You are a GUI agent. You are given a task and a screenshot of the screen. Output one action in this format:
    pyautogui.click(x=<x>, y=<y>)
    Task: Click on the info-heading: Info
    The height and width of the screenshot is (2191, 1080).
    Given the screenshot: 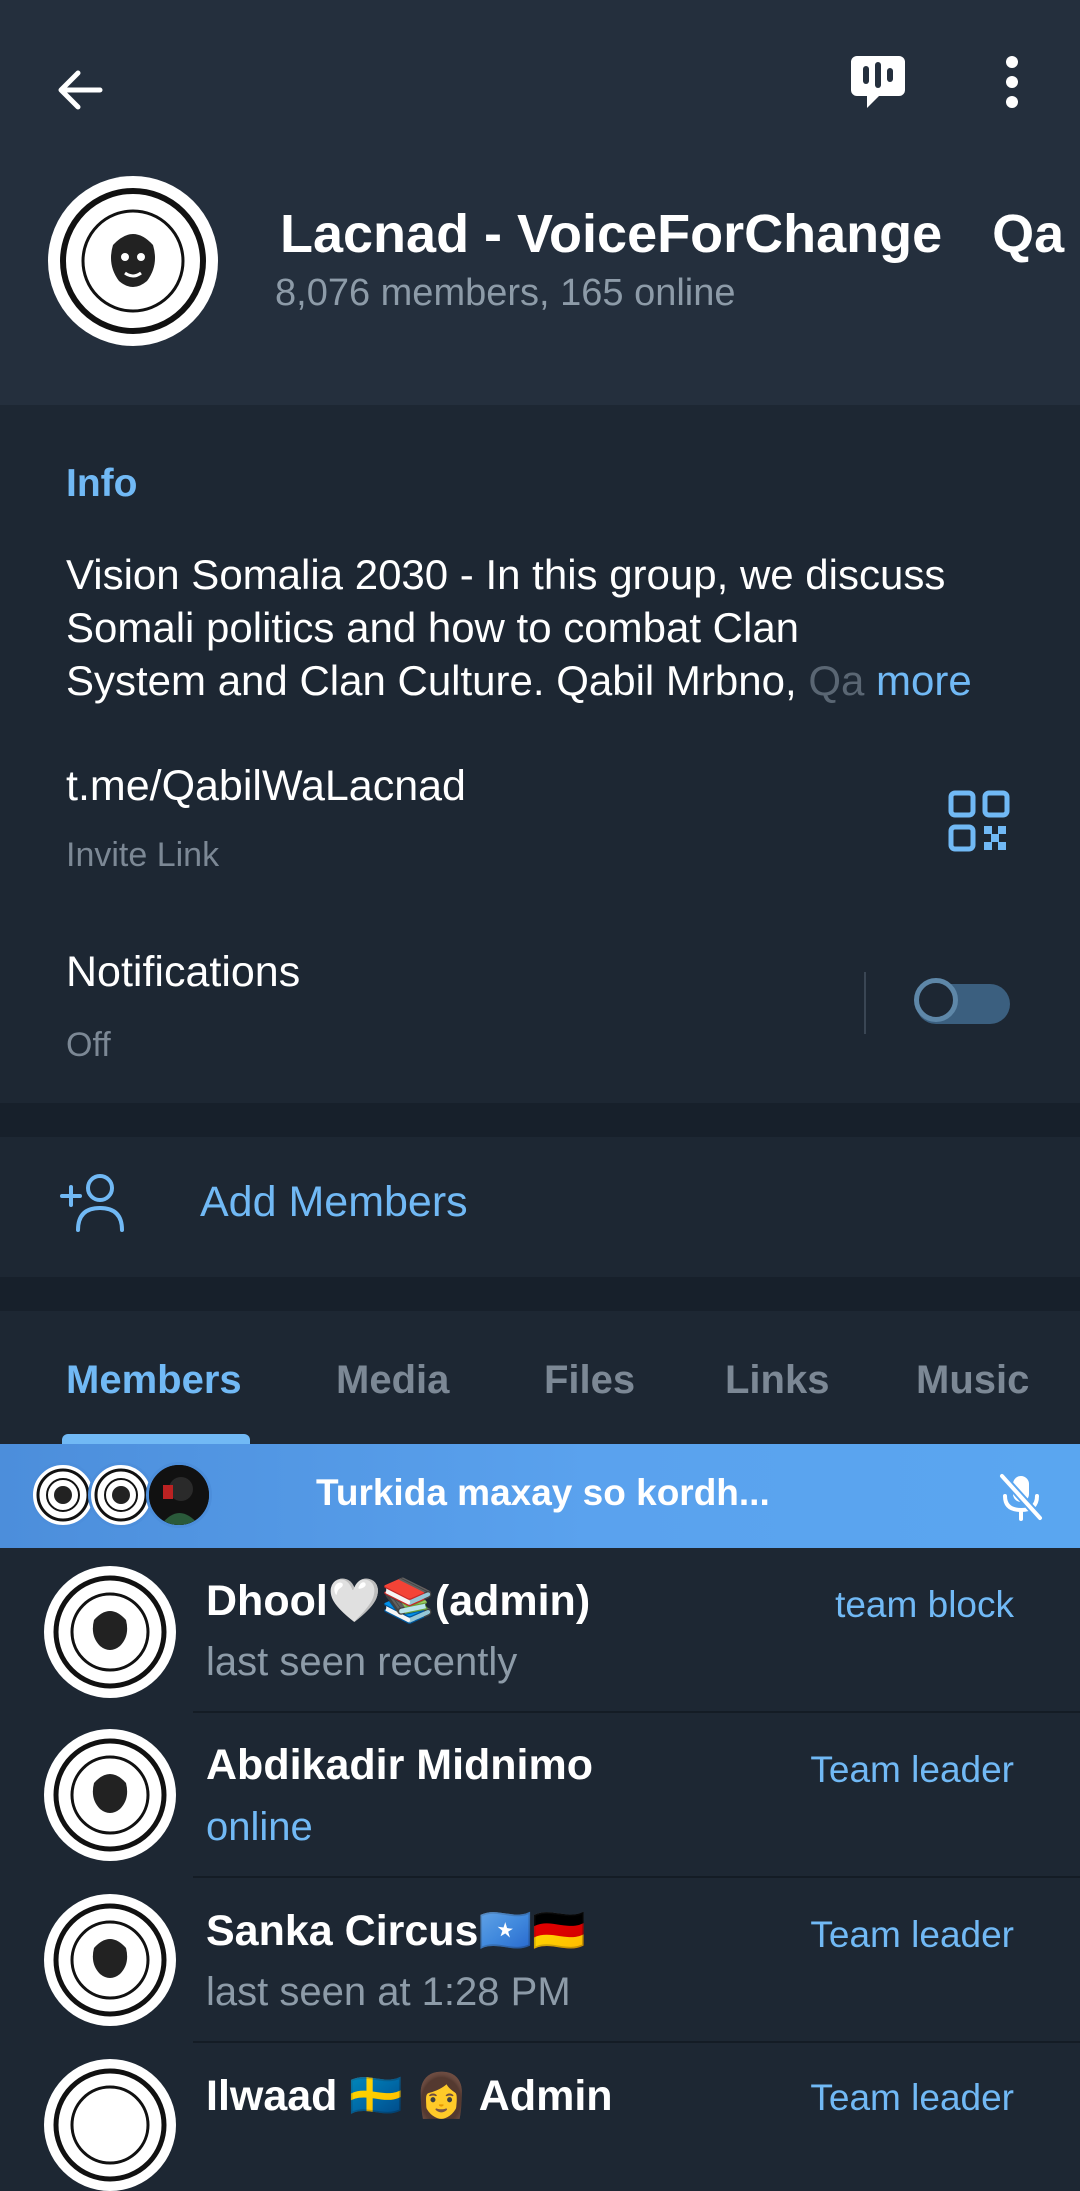 What is the action you would take?
    pyautogui.click(x=102, y=483)
    